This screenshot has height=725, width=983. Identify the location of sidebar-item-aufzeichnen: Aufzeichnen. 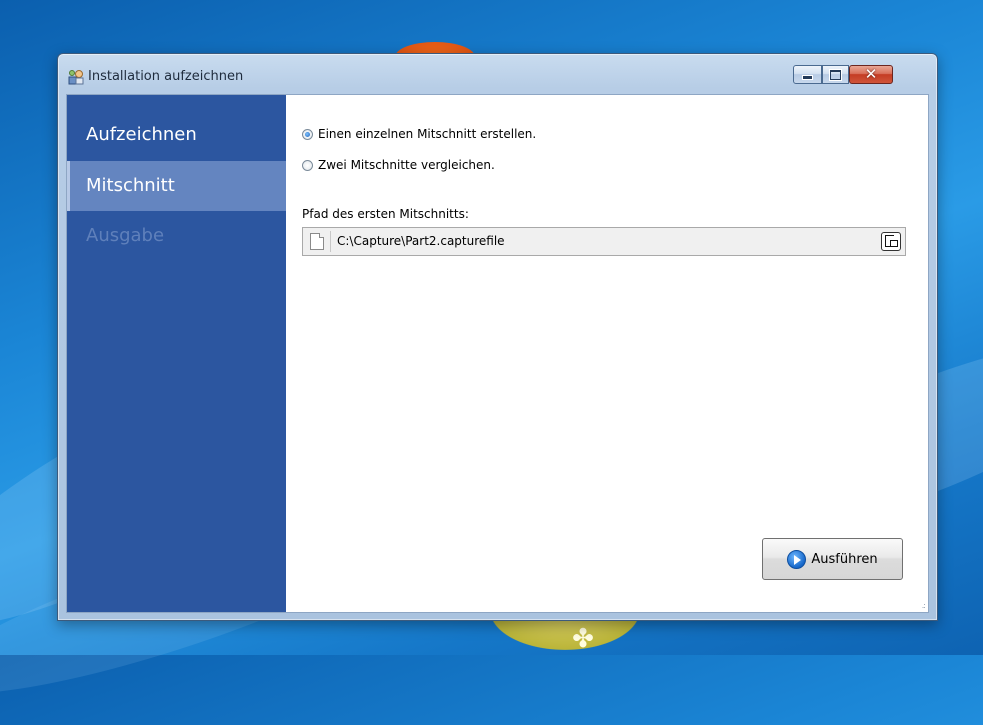
(176, 135).